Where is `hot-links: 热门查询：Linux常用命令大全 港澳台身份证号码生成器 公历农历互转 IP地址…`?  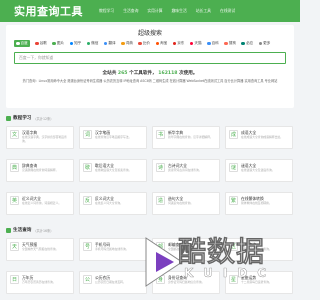 hot-links: 热门查询：Linux常用命令大全 港澳台身份证号码生成器 公历农历互转 IP地址… is located at coordinates (150, 80).